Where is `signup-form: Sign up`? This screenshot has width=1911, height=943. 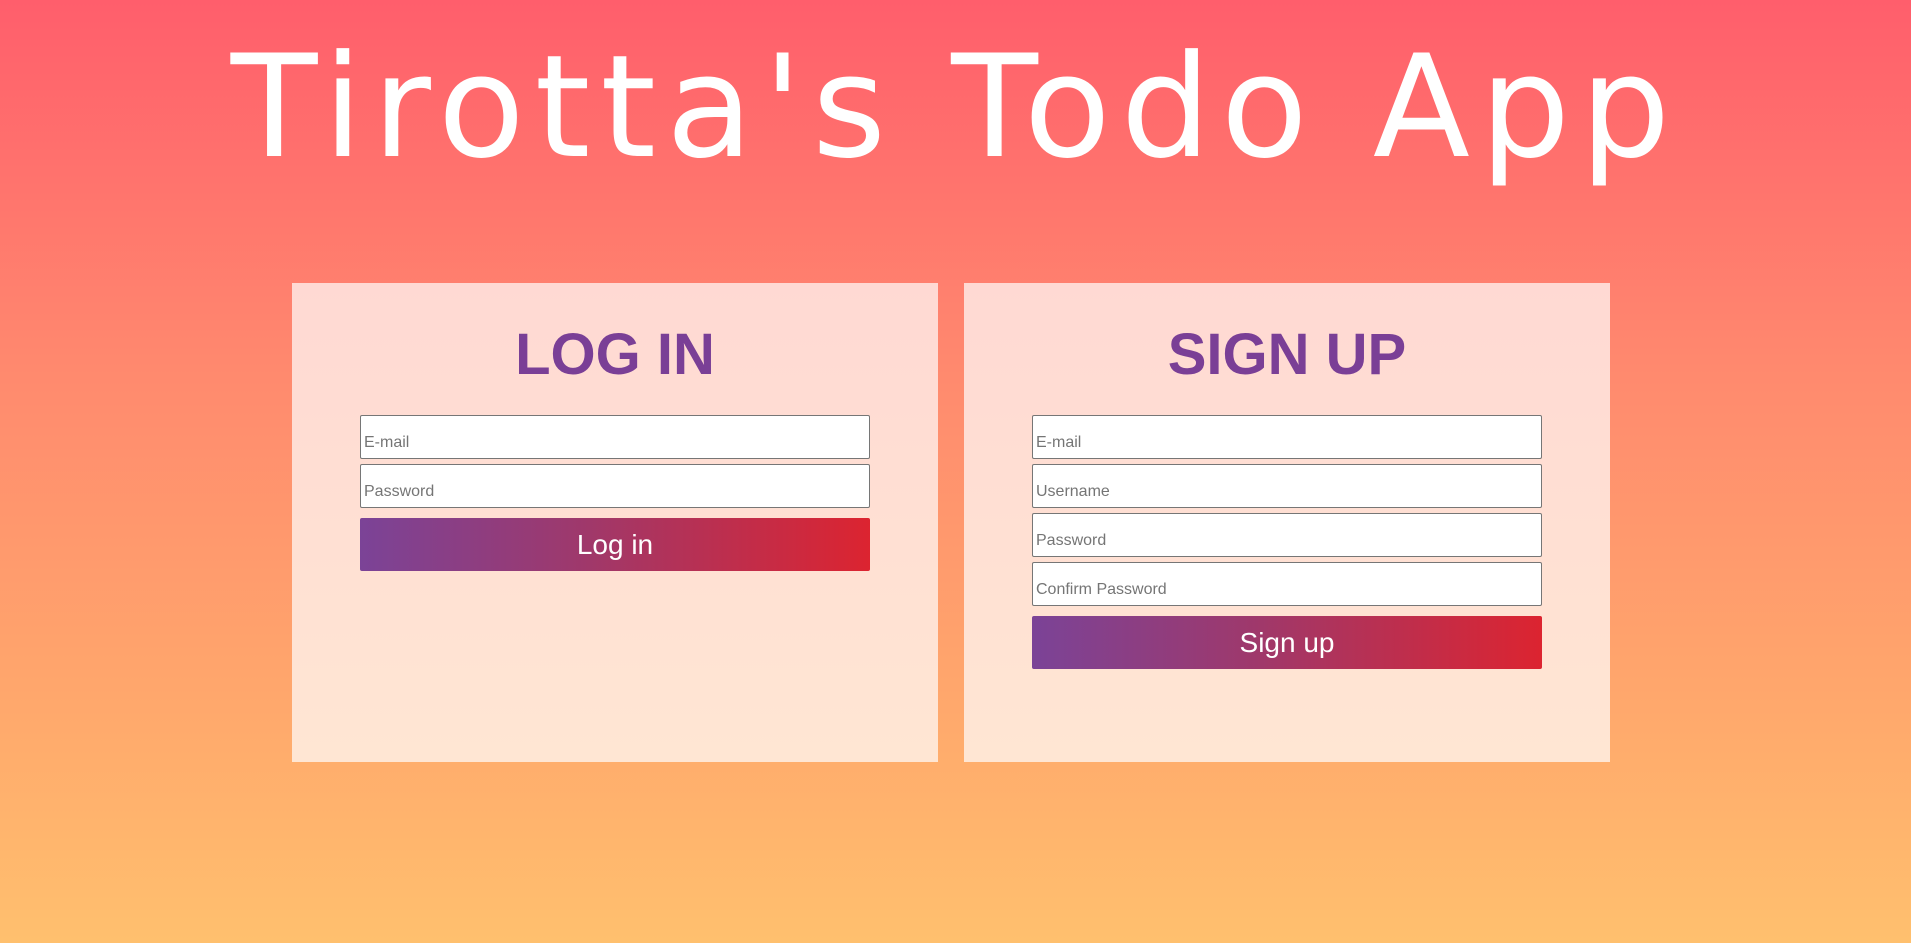 signup-form: Sign up is located at coordinates (1287, 542).